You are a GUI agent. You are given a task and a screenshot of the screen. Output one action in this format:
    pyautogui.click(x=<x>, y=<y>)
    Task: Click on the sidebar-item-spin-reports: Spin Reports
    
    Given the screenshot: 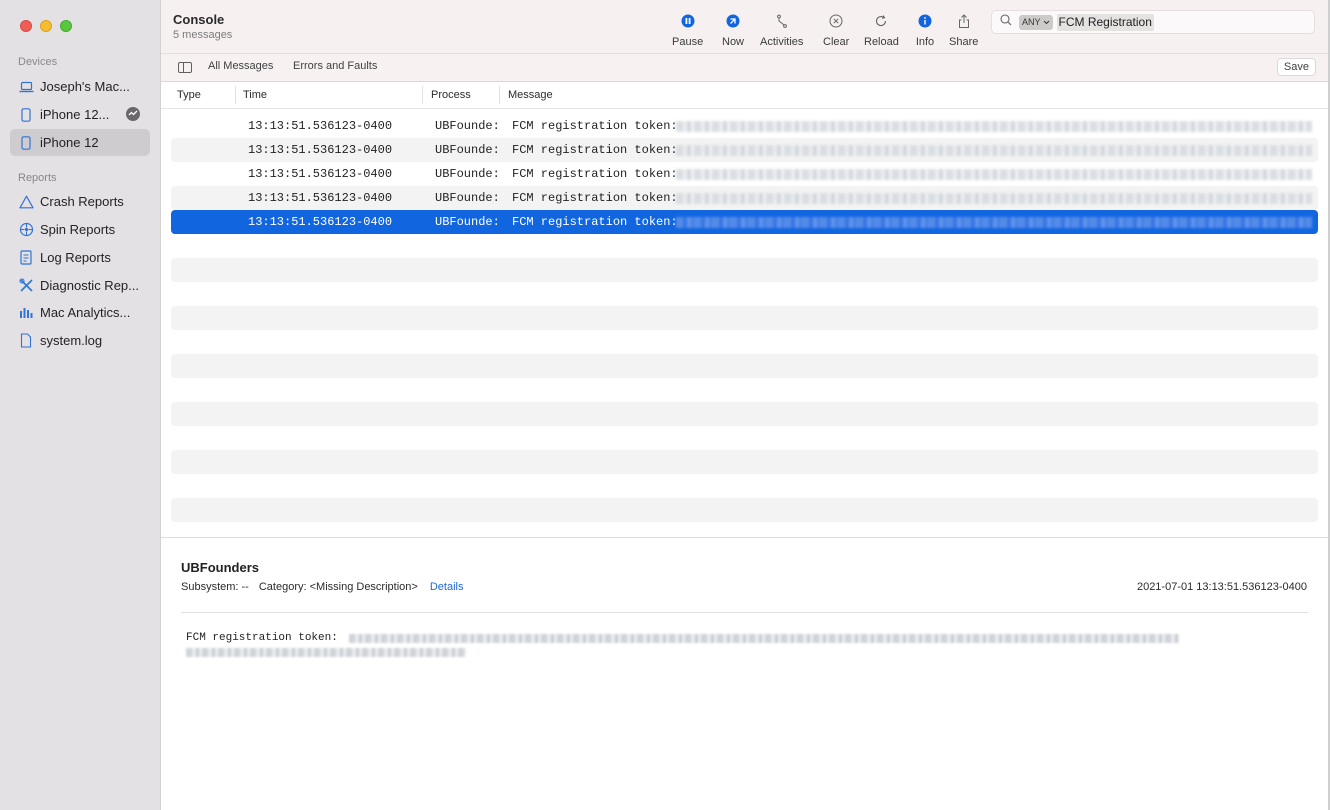 What is the action you would take?
    pyautogui.click(x=80, y=229)
    